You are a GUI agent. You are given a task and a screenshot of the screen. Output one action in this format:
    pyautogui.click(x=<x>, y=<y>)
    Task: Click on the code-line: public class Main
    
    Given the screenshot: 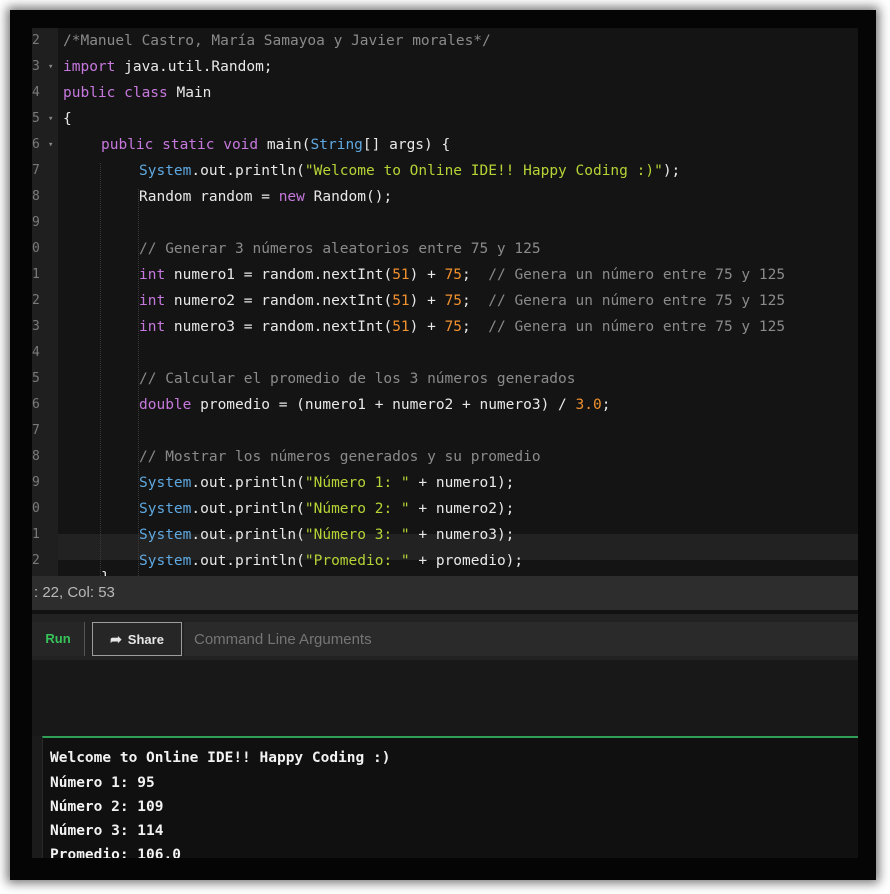 What is the action you would take?
    pyautogui.click(x=137, y=93)
    